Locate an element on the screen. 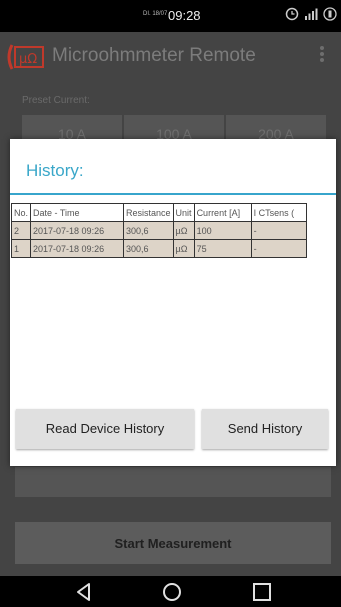 The image size is (341, 607). dialog-divider is located at coordinates (173, 194).